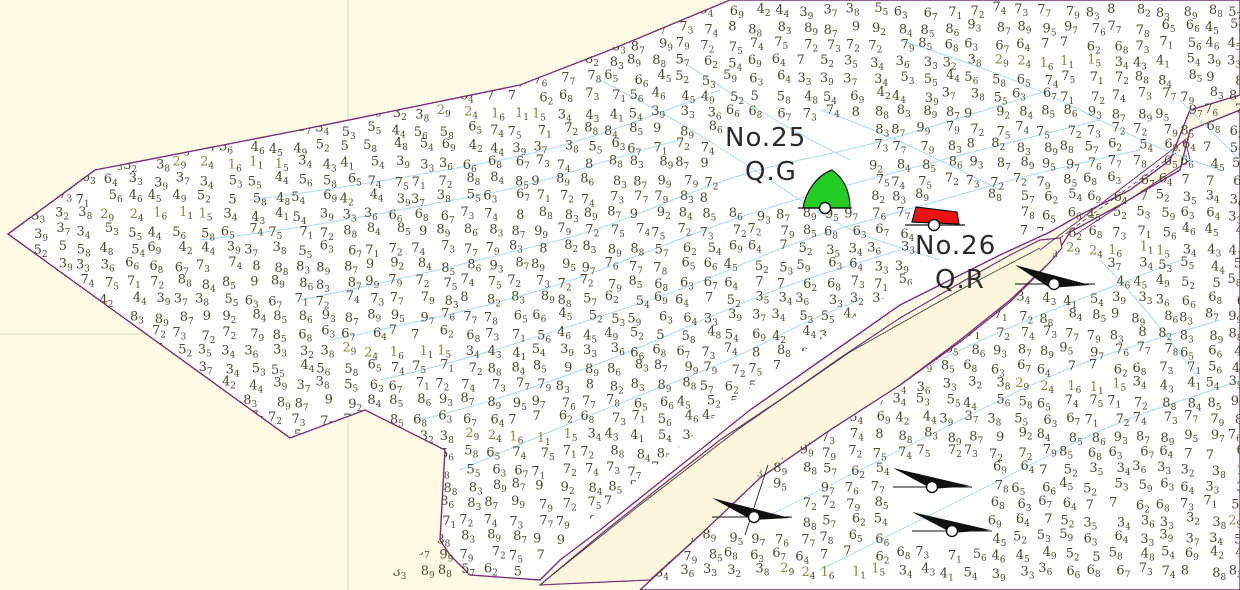 Image resolution: width=1240 pixels, height=590 pixels. Describe the element at coordinates (1236, 164) in the screenshot. I see `depth-sounding: 52` at that location.